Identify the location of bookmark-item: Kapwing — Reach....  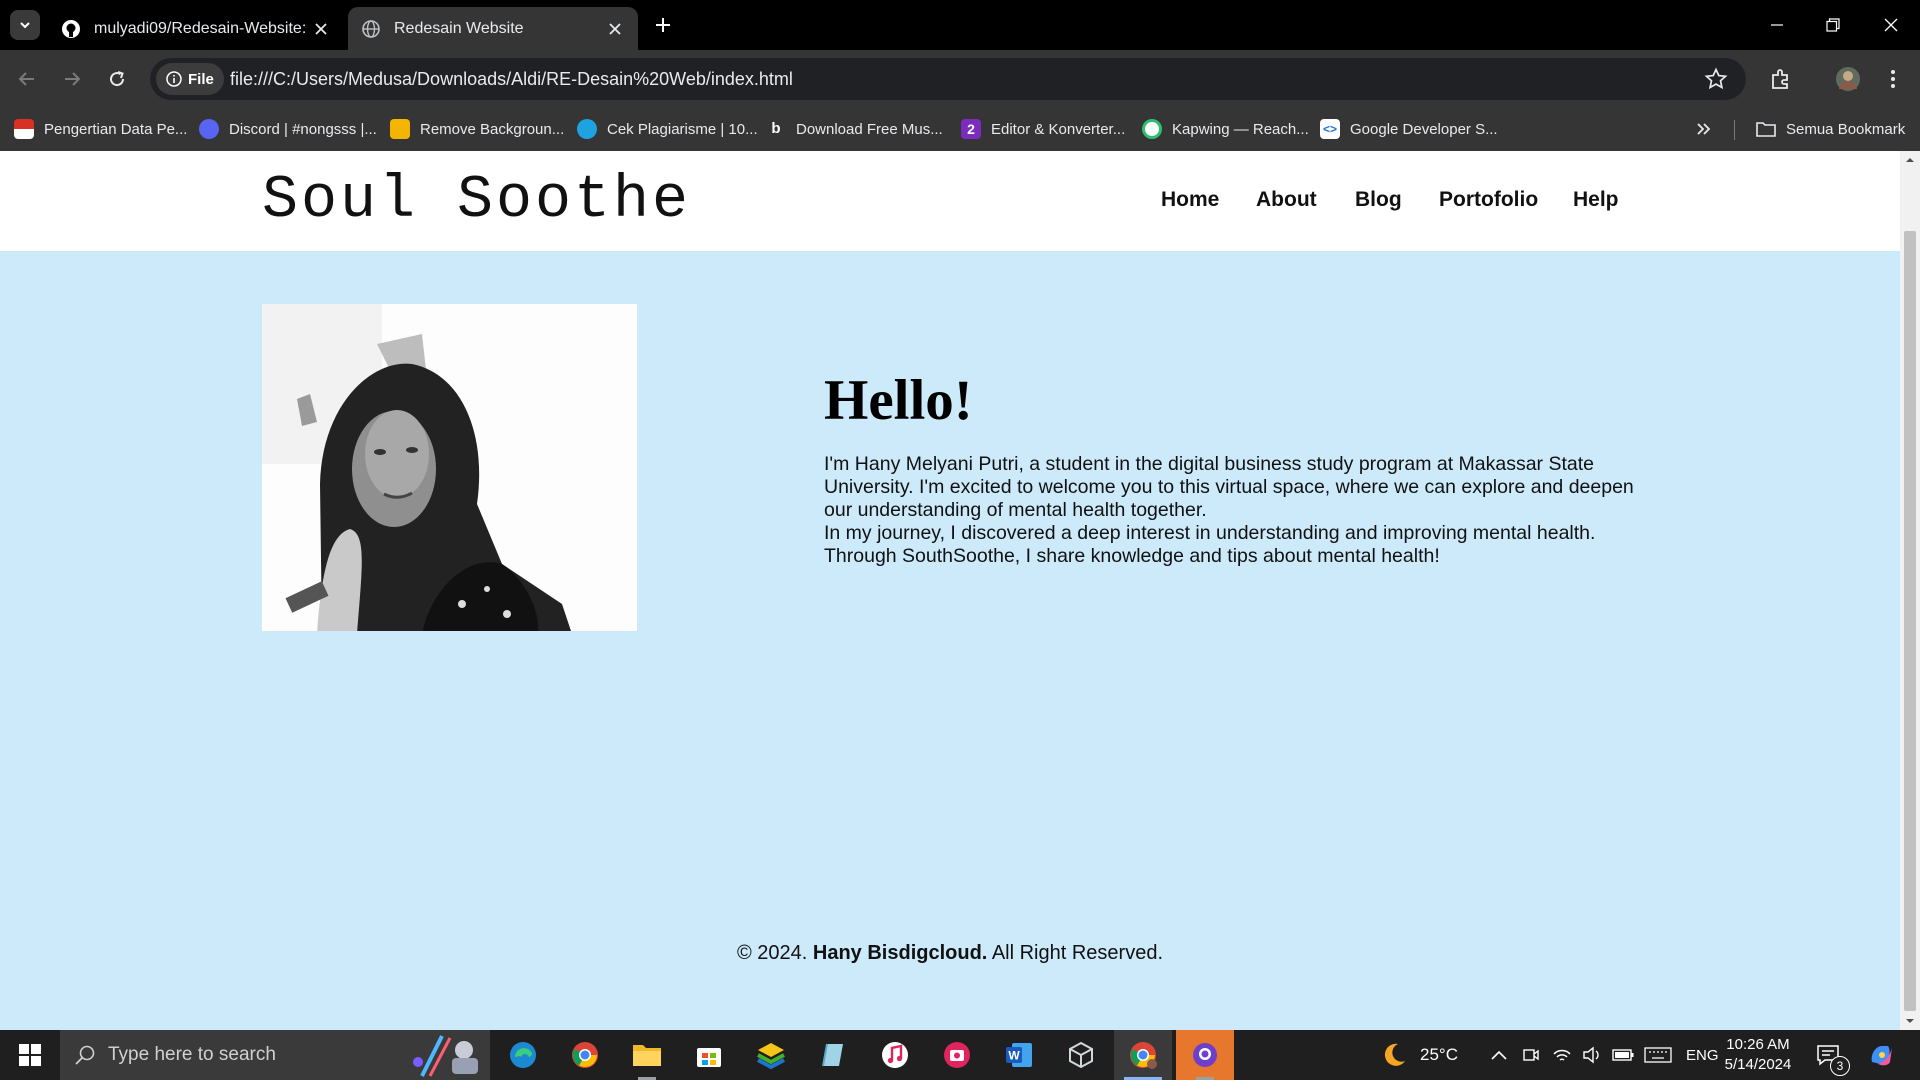
(1225, 129).